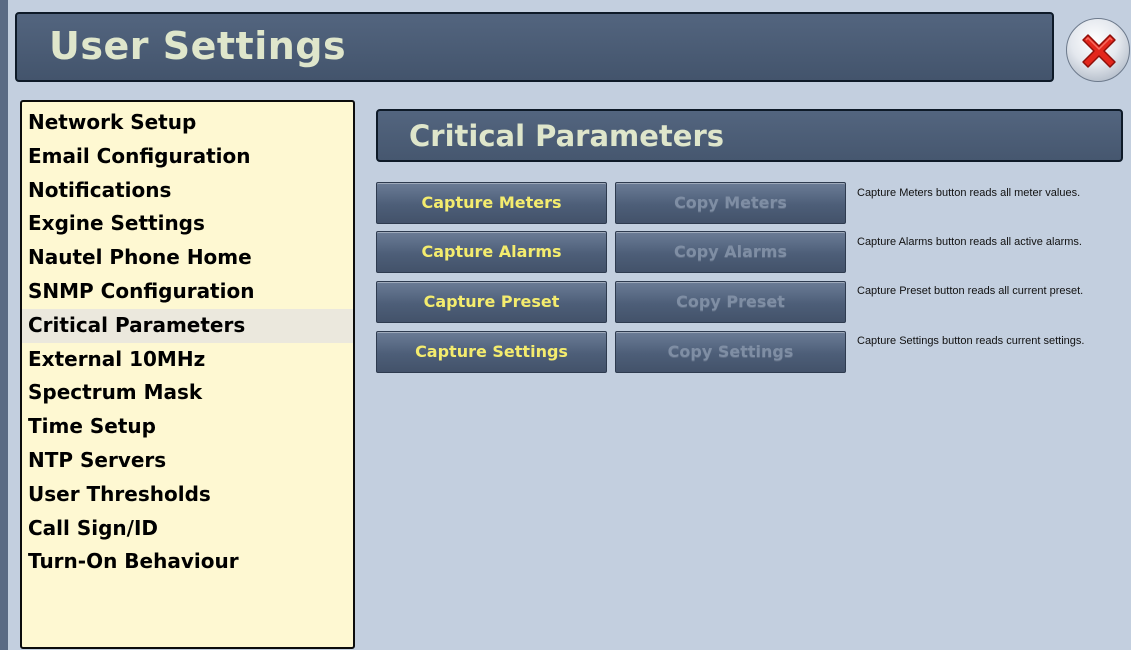  I want to click on menu-item-email-configuration: Email Configuration, so click(187, 157).